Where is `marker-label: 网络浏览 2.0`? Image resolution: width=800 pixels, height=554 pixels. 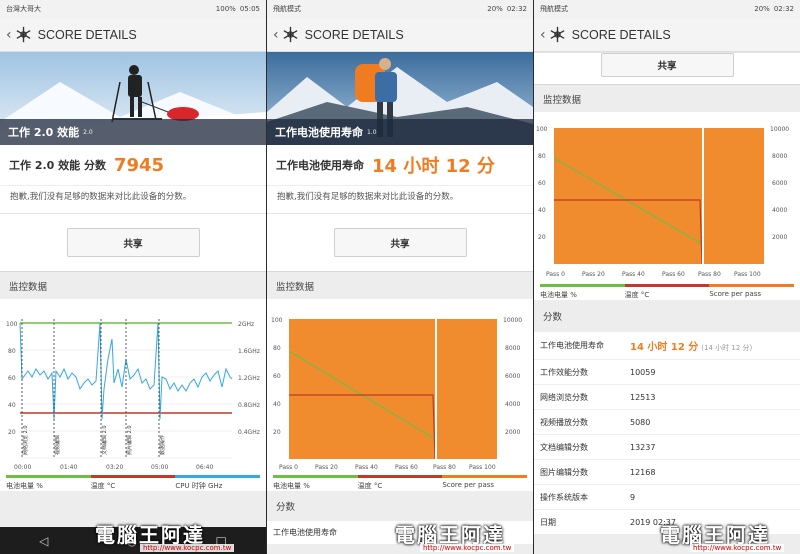
marker-label: 网络浏览 2.0 is located at coordinates (25, 440).